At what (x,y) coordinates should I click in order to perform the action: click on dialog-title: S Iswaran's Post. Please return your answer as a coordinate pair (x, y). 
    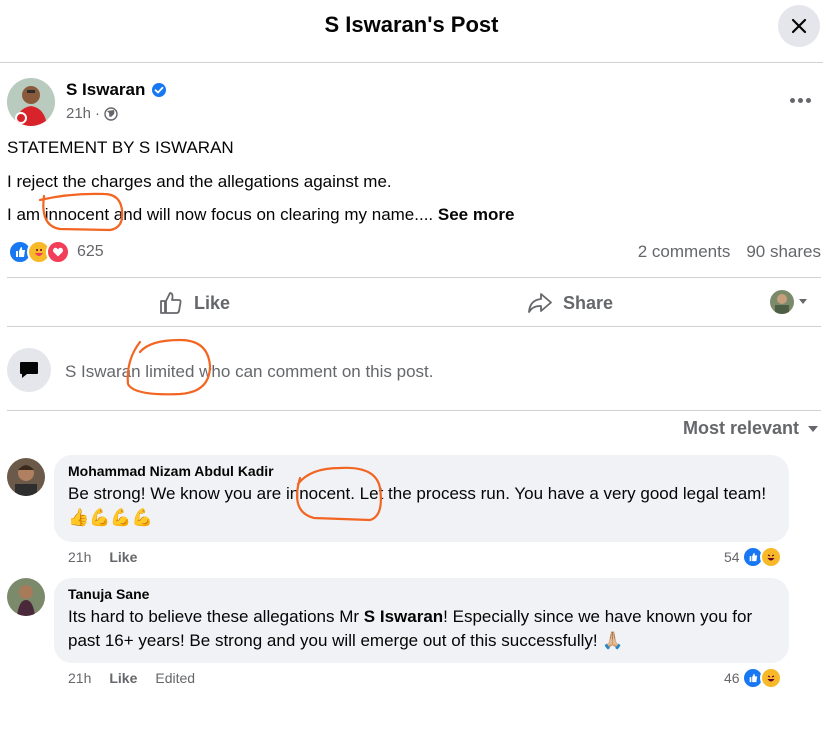
    Looking at the image, I should click on (411, 24).